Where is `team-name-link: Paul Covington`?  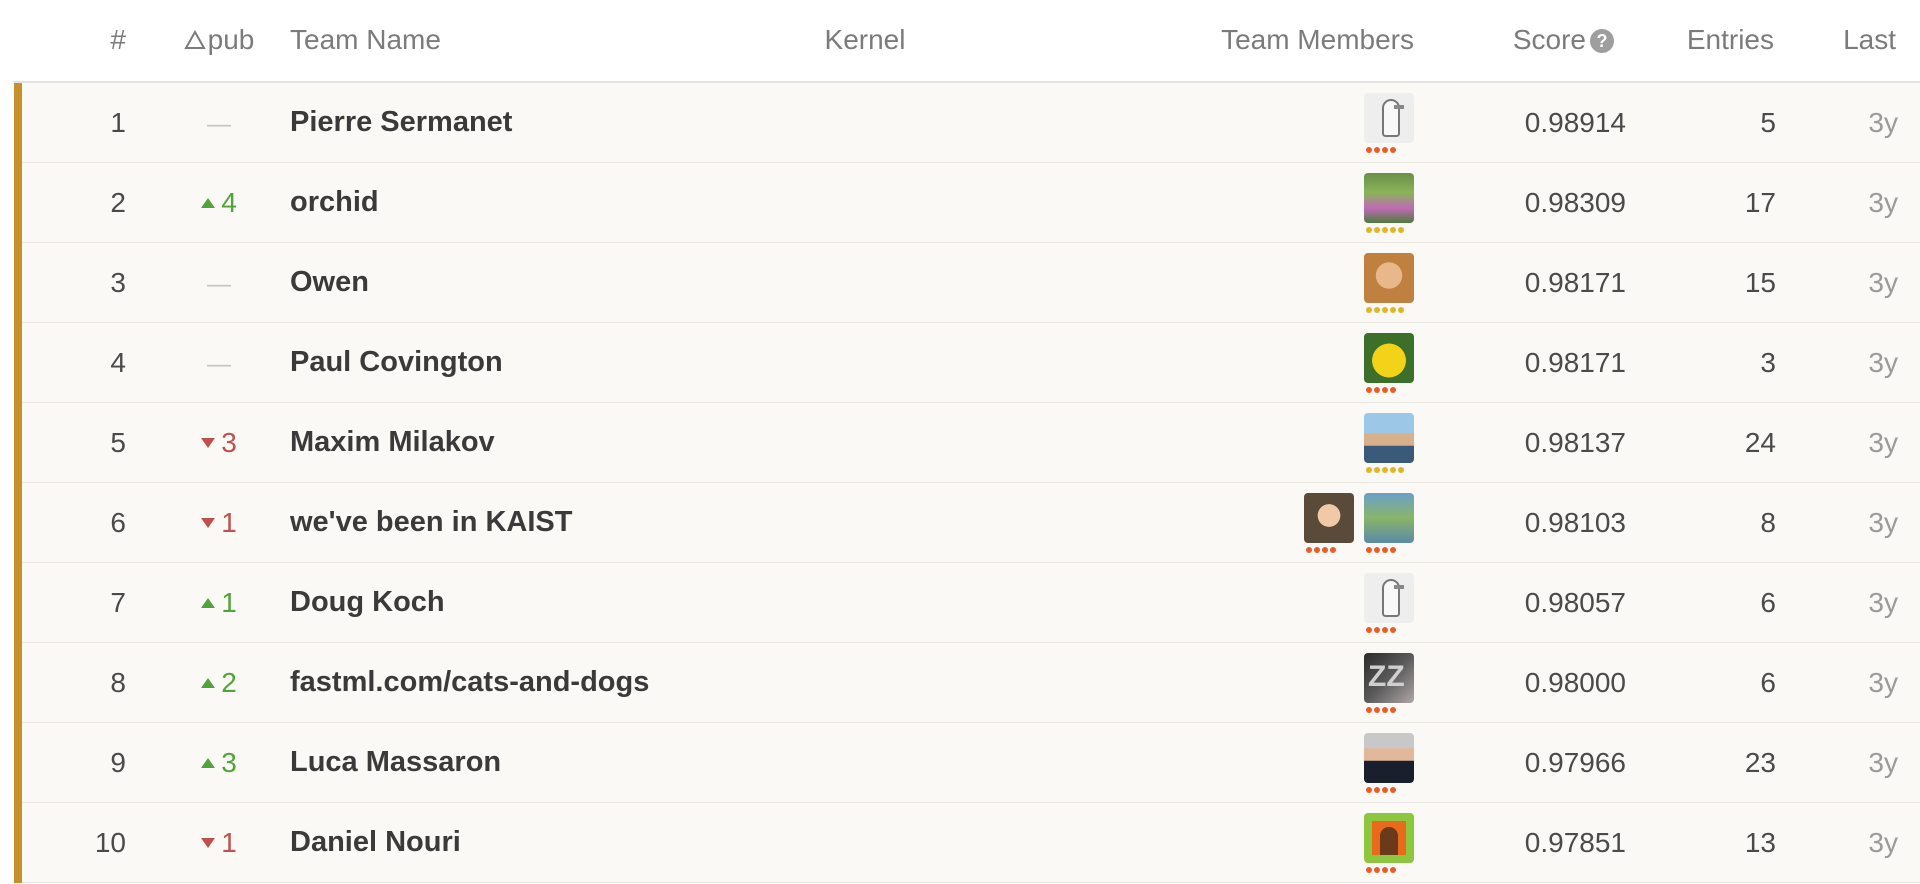
team-name-link: Paul Covington is located at coordinates (396, 362).